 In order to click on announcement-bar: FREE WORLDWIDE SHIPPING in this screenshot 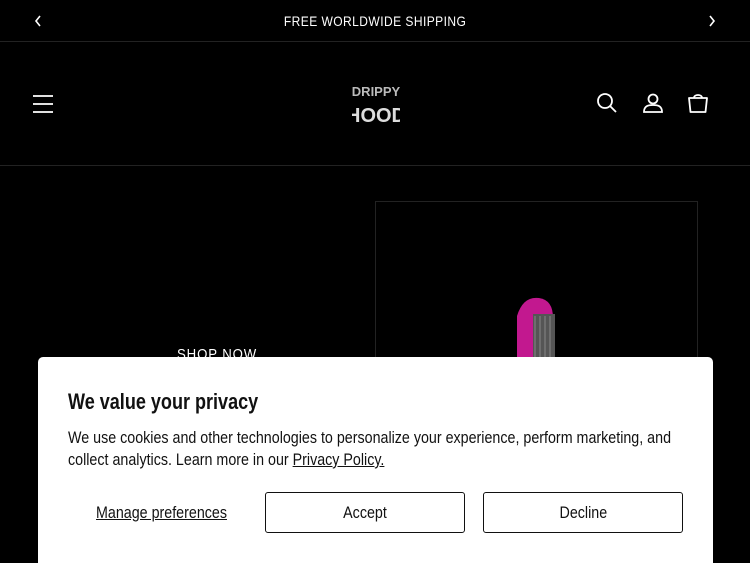, I will do `click(375, 21)`.